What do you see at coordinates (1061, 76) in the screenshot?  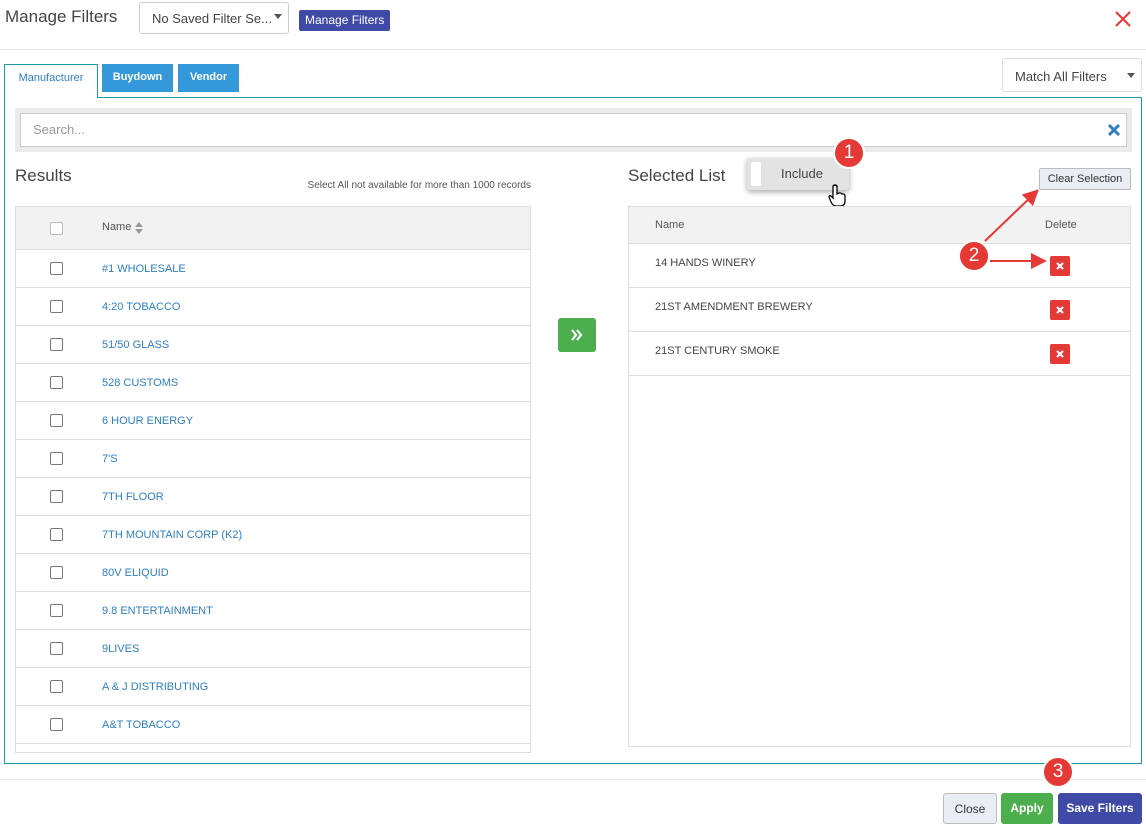 I see `match-filters-value: Match All Filters` at bounding box center [1061, 76].